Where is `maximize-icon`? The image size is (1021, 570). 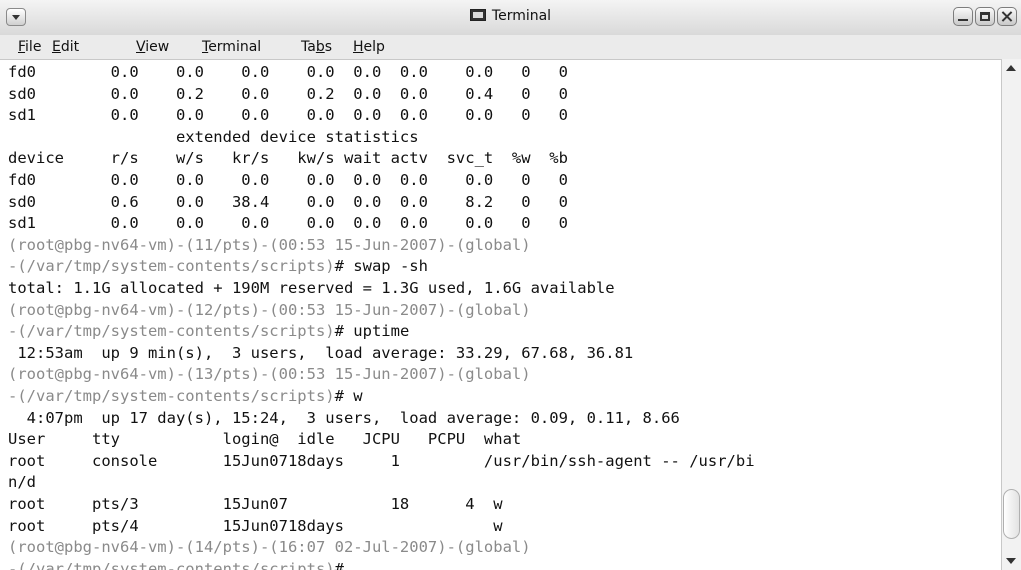 maximize-icon is located at coordinates (985, 16).